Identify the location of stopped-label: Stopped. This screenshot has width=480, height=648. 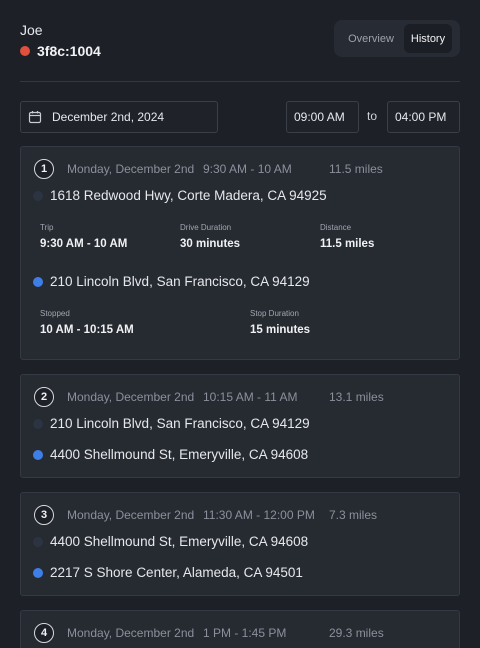
(55, 313).